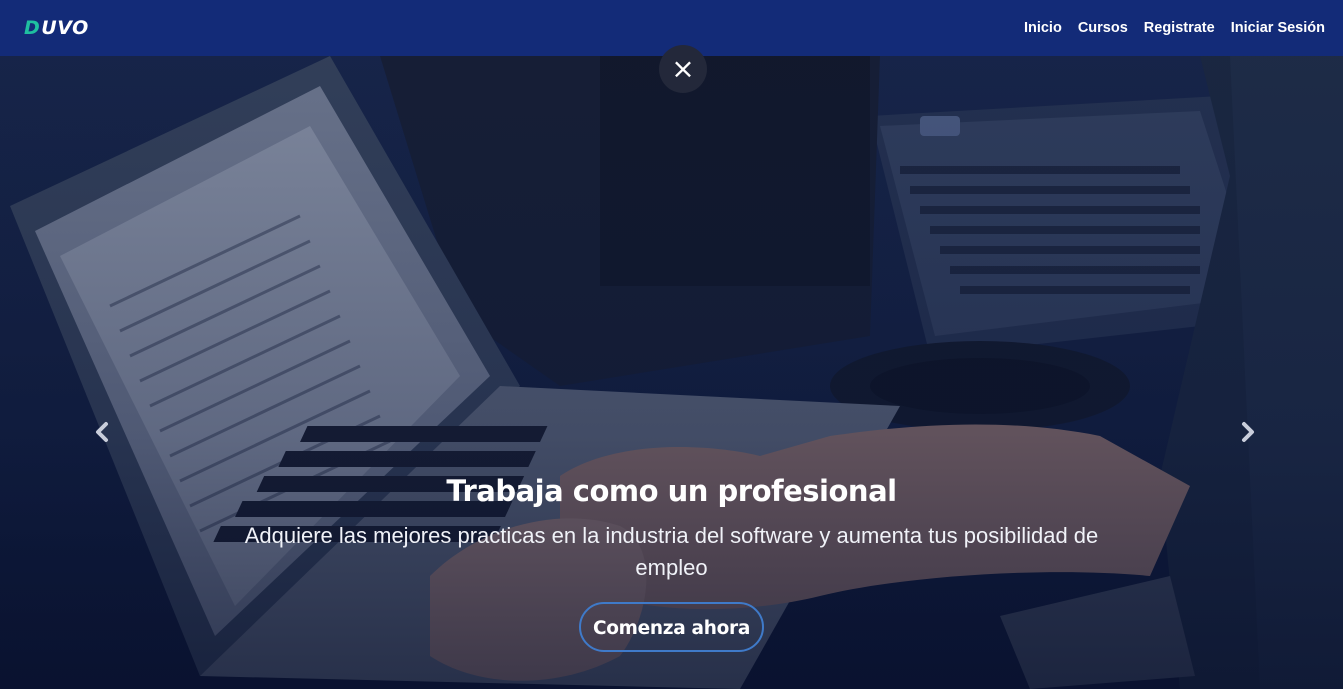 This screenshot has height=689, width=1343. I want to click on carousel-next-button, so click(1248, 432).